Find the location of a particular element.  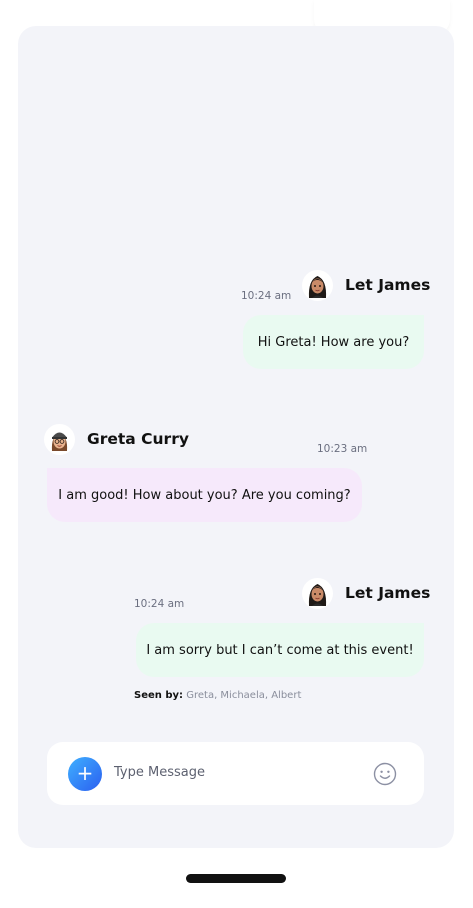

smiley-icon is located at coordinates (385, 774).